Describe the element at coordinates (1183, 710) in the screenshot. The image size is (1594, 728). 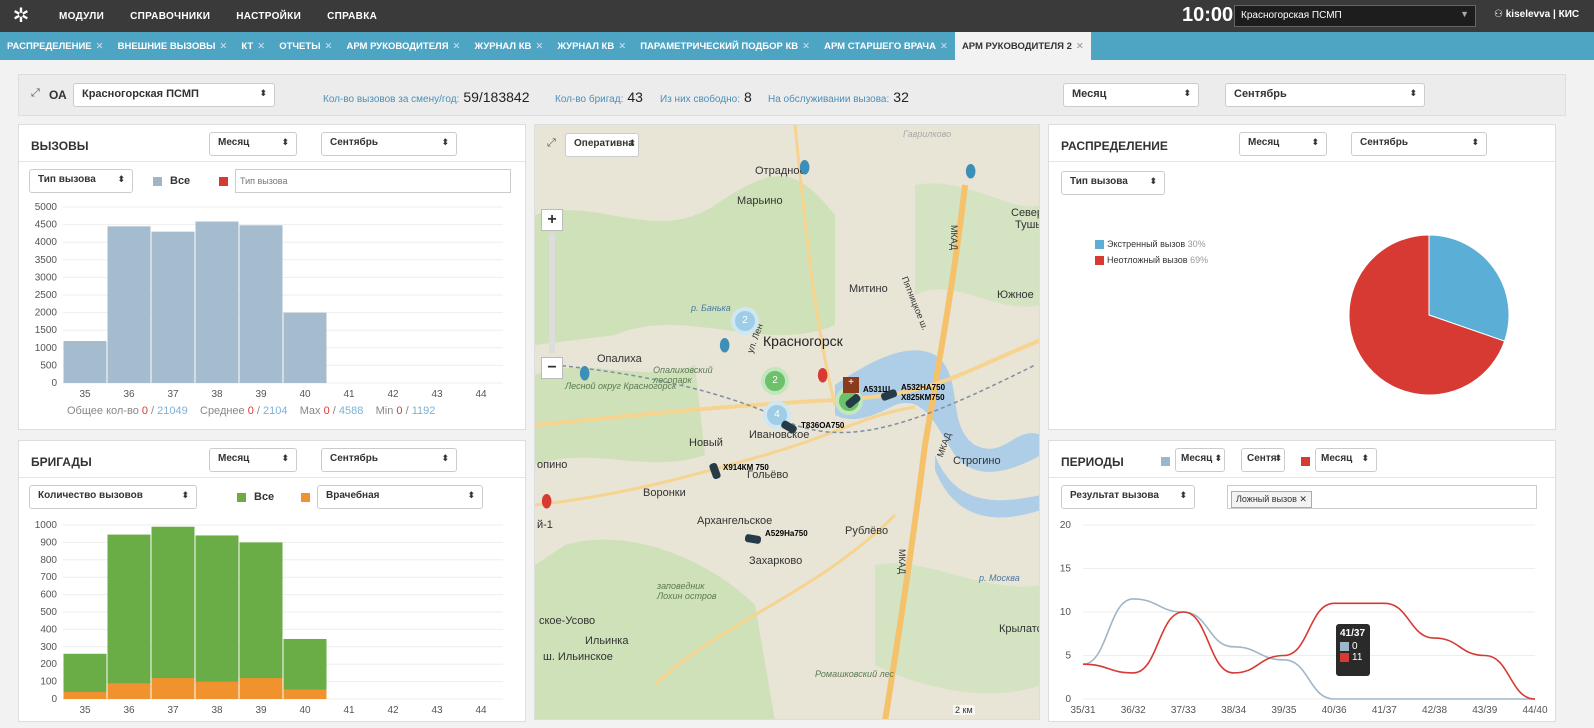
I see `x-tick-label: 37/33` at that location.